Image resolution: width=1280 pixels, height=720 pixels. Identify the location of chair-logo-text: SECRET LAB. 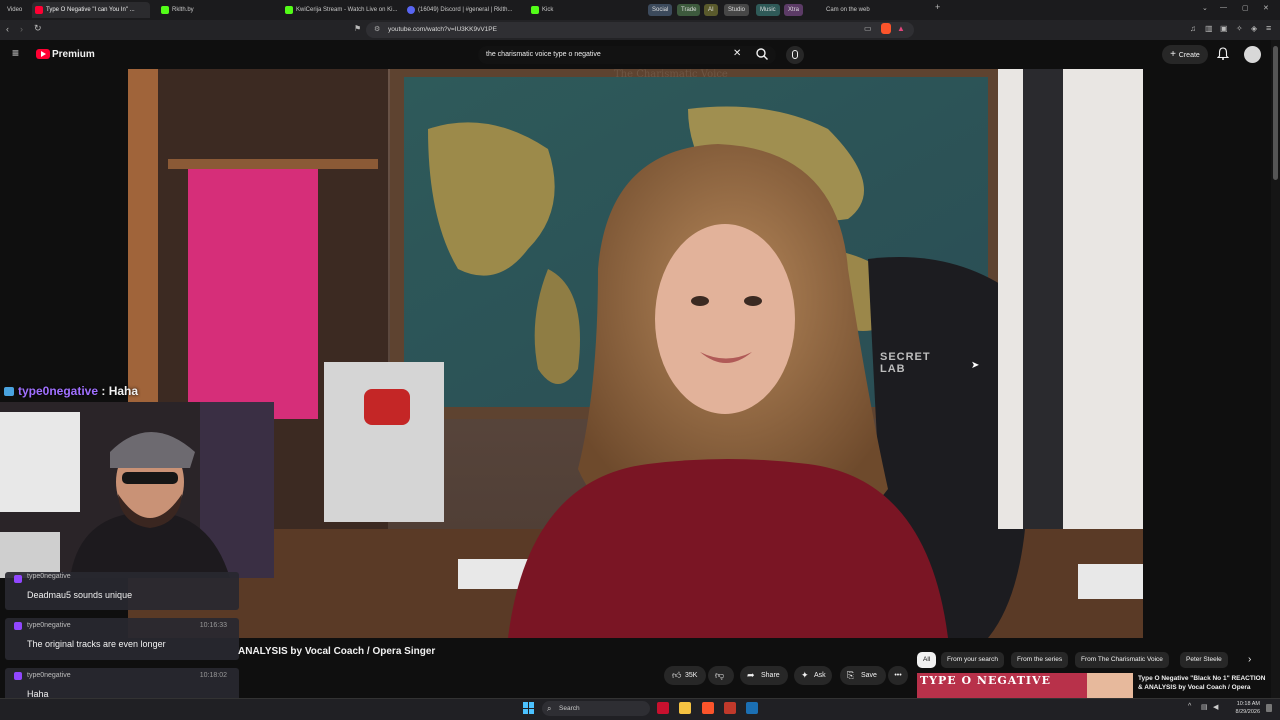
(905, 363).